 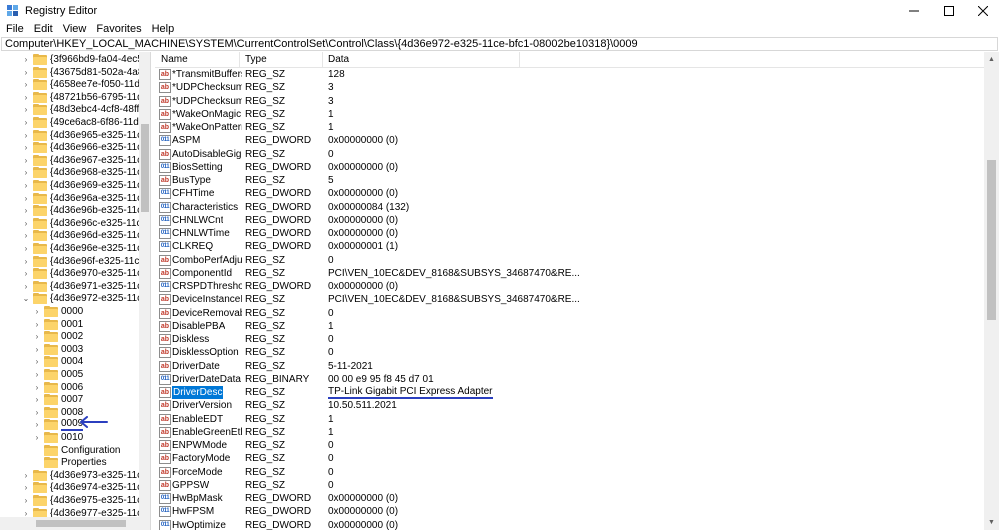 I want to click on value-row: abDeviceRemovableREG_SZ 0, so click(x=569, y=313).